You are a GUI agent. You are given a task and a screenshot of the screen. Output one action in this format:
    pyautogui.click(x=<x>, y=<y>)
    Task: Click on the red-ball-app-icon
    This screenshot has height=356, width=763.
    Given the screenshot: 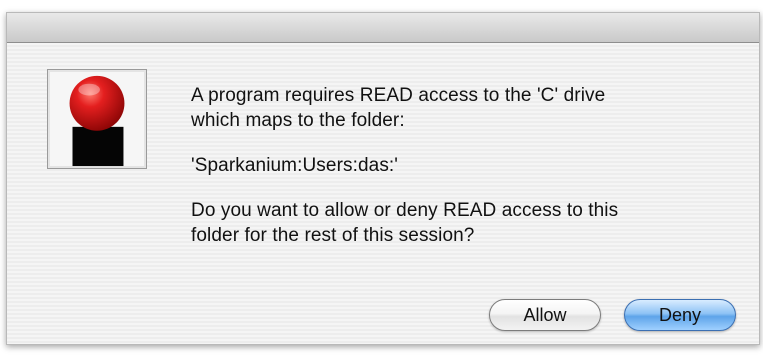 What is the action you would take?
    pyautogui.click(x=97, y=119)
    